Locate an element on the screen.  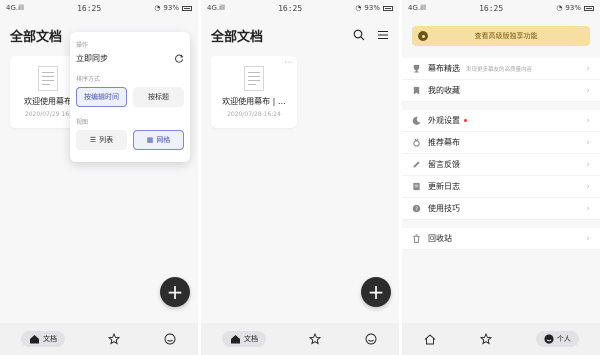
trash-icon is located at coordinates (419, 238).